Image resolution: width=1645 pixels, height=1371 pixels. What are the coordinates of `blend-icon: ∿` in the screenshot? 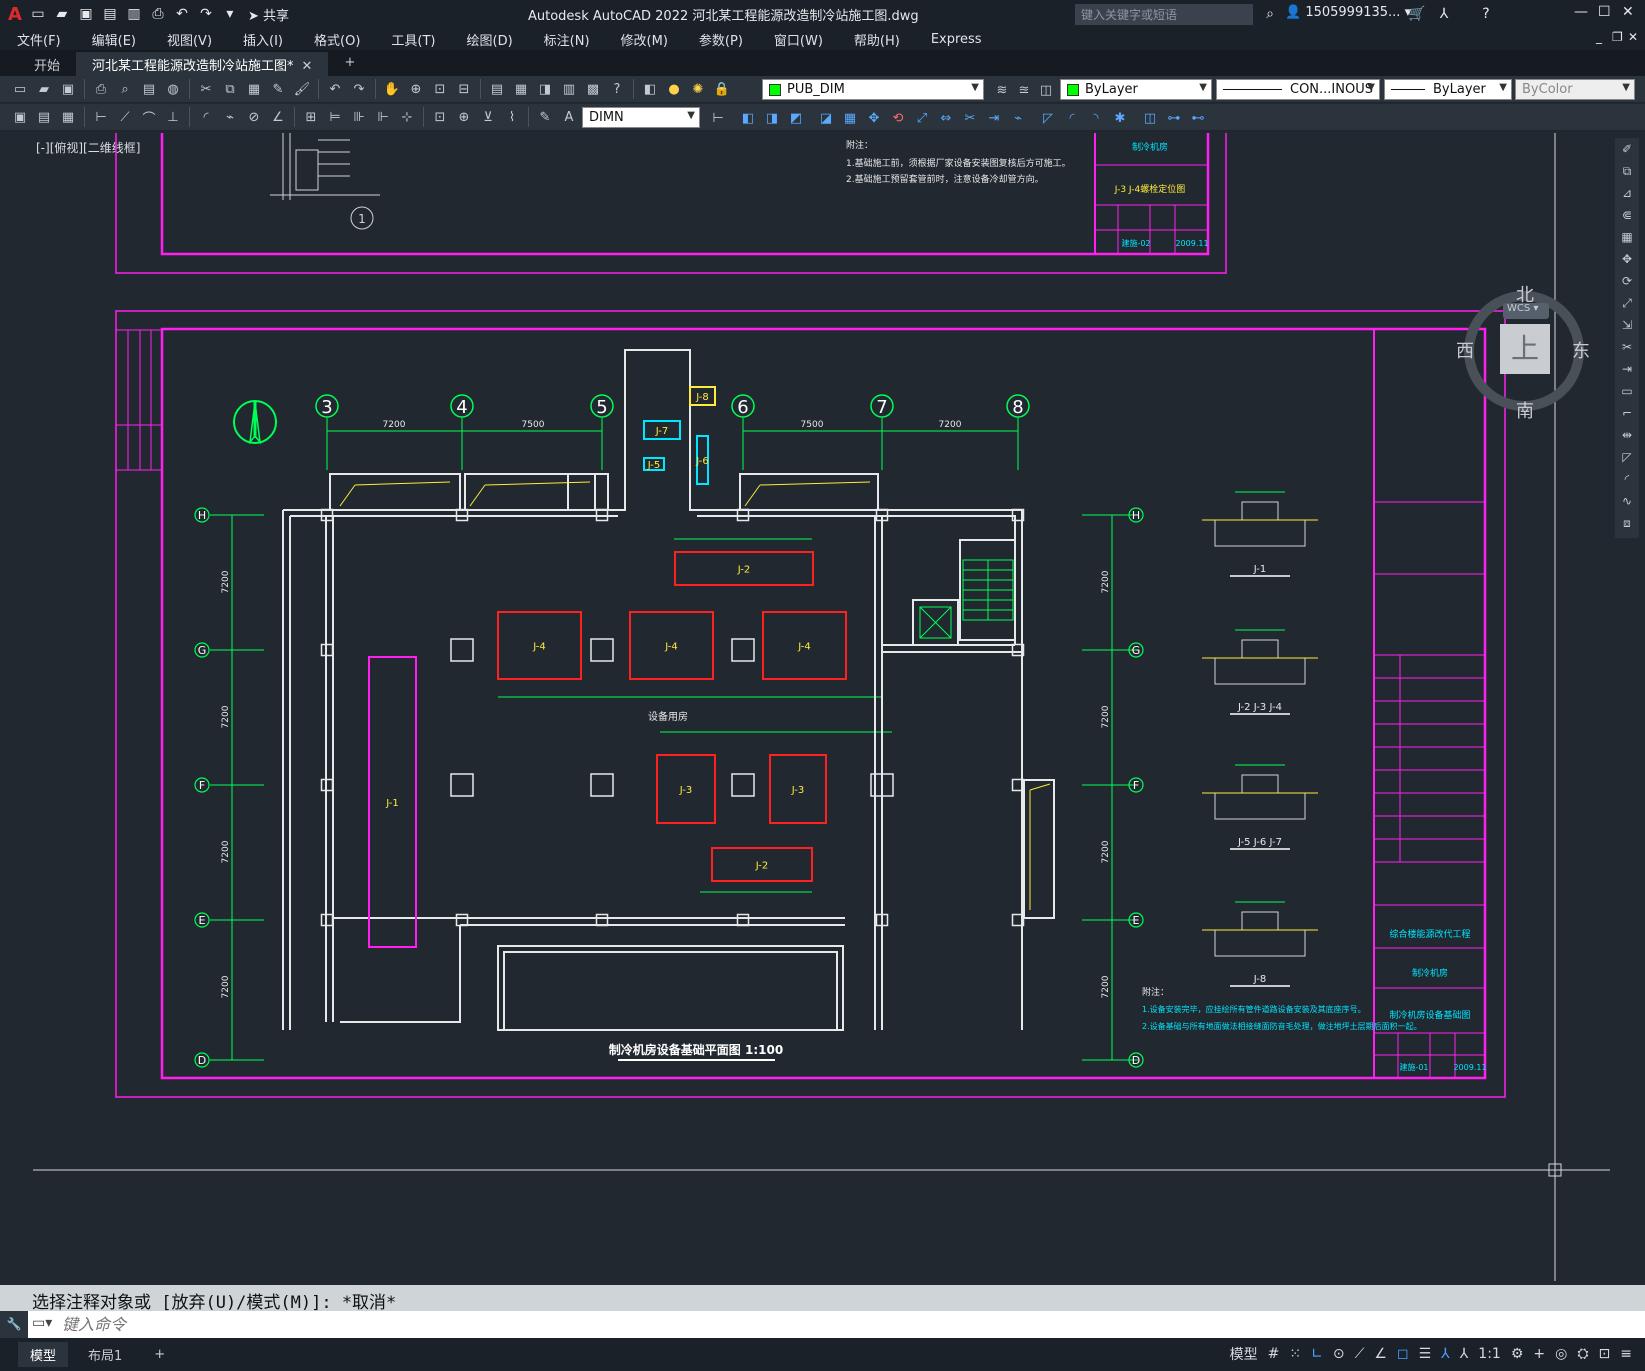 It's located at (1627, 501).